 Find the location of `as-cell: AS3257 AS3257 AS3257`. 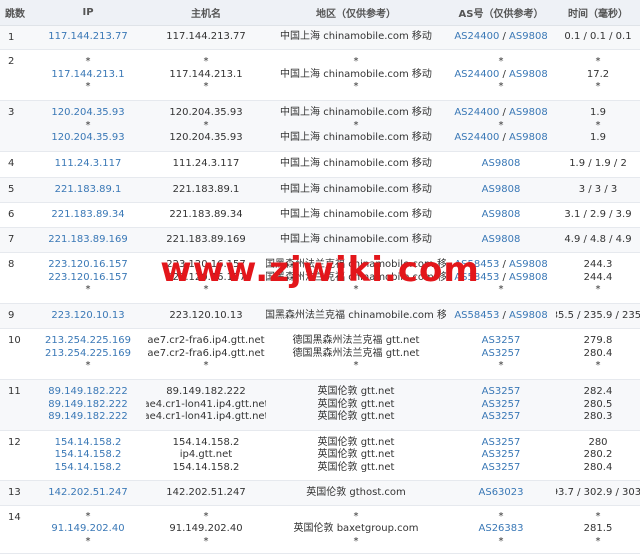

as-cell: AS3257 AS3257 AS3257 is located at coordinates (501, 455).